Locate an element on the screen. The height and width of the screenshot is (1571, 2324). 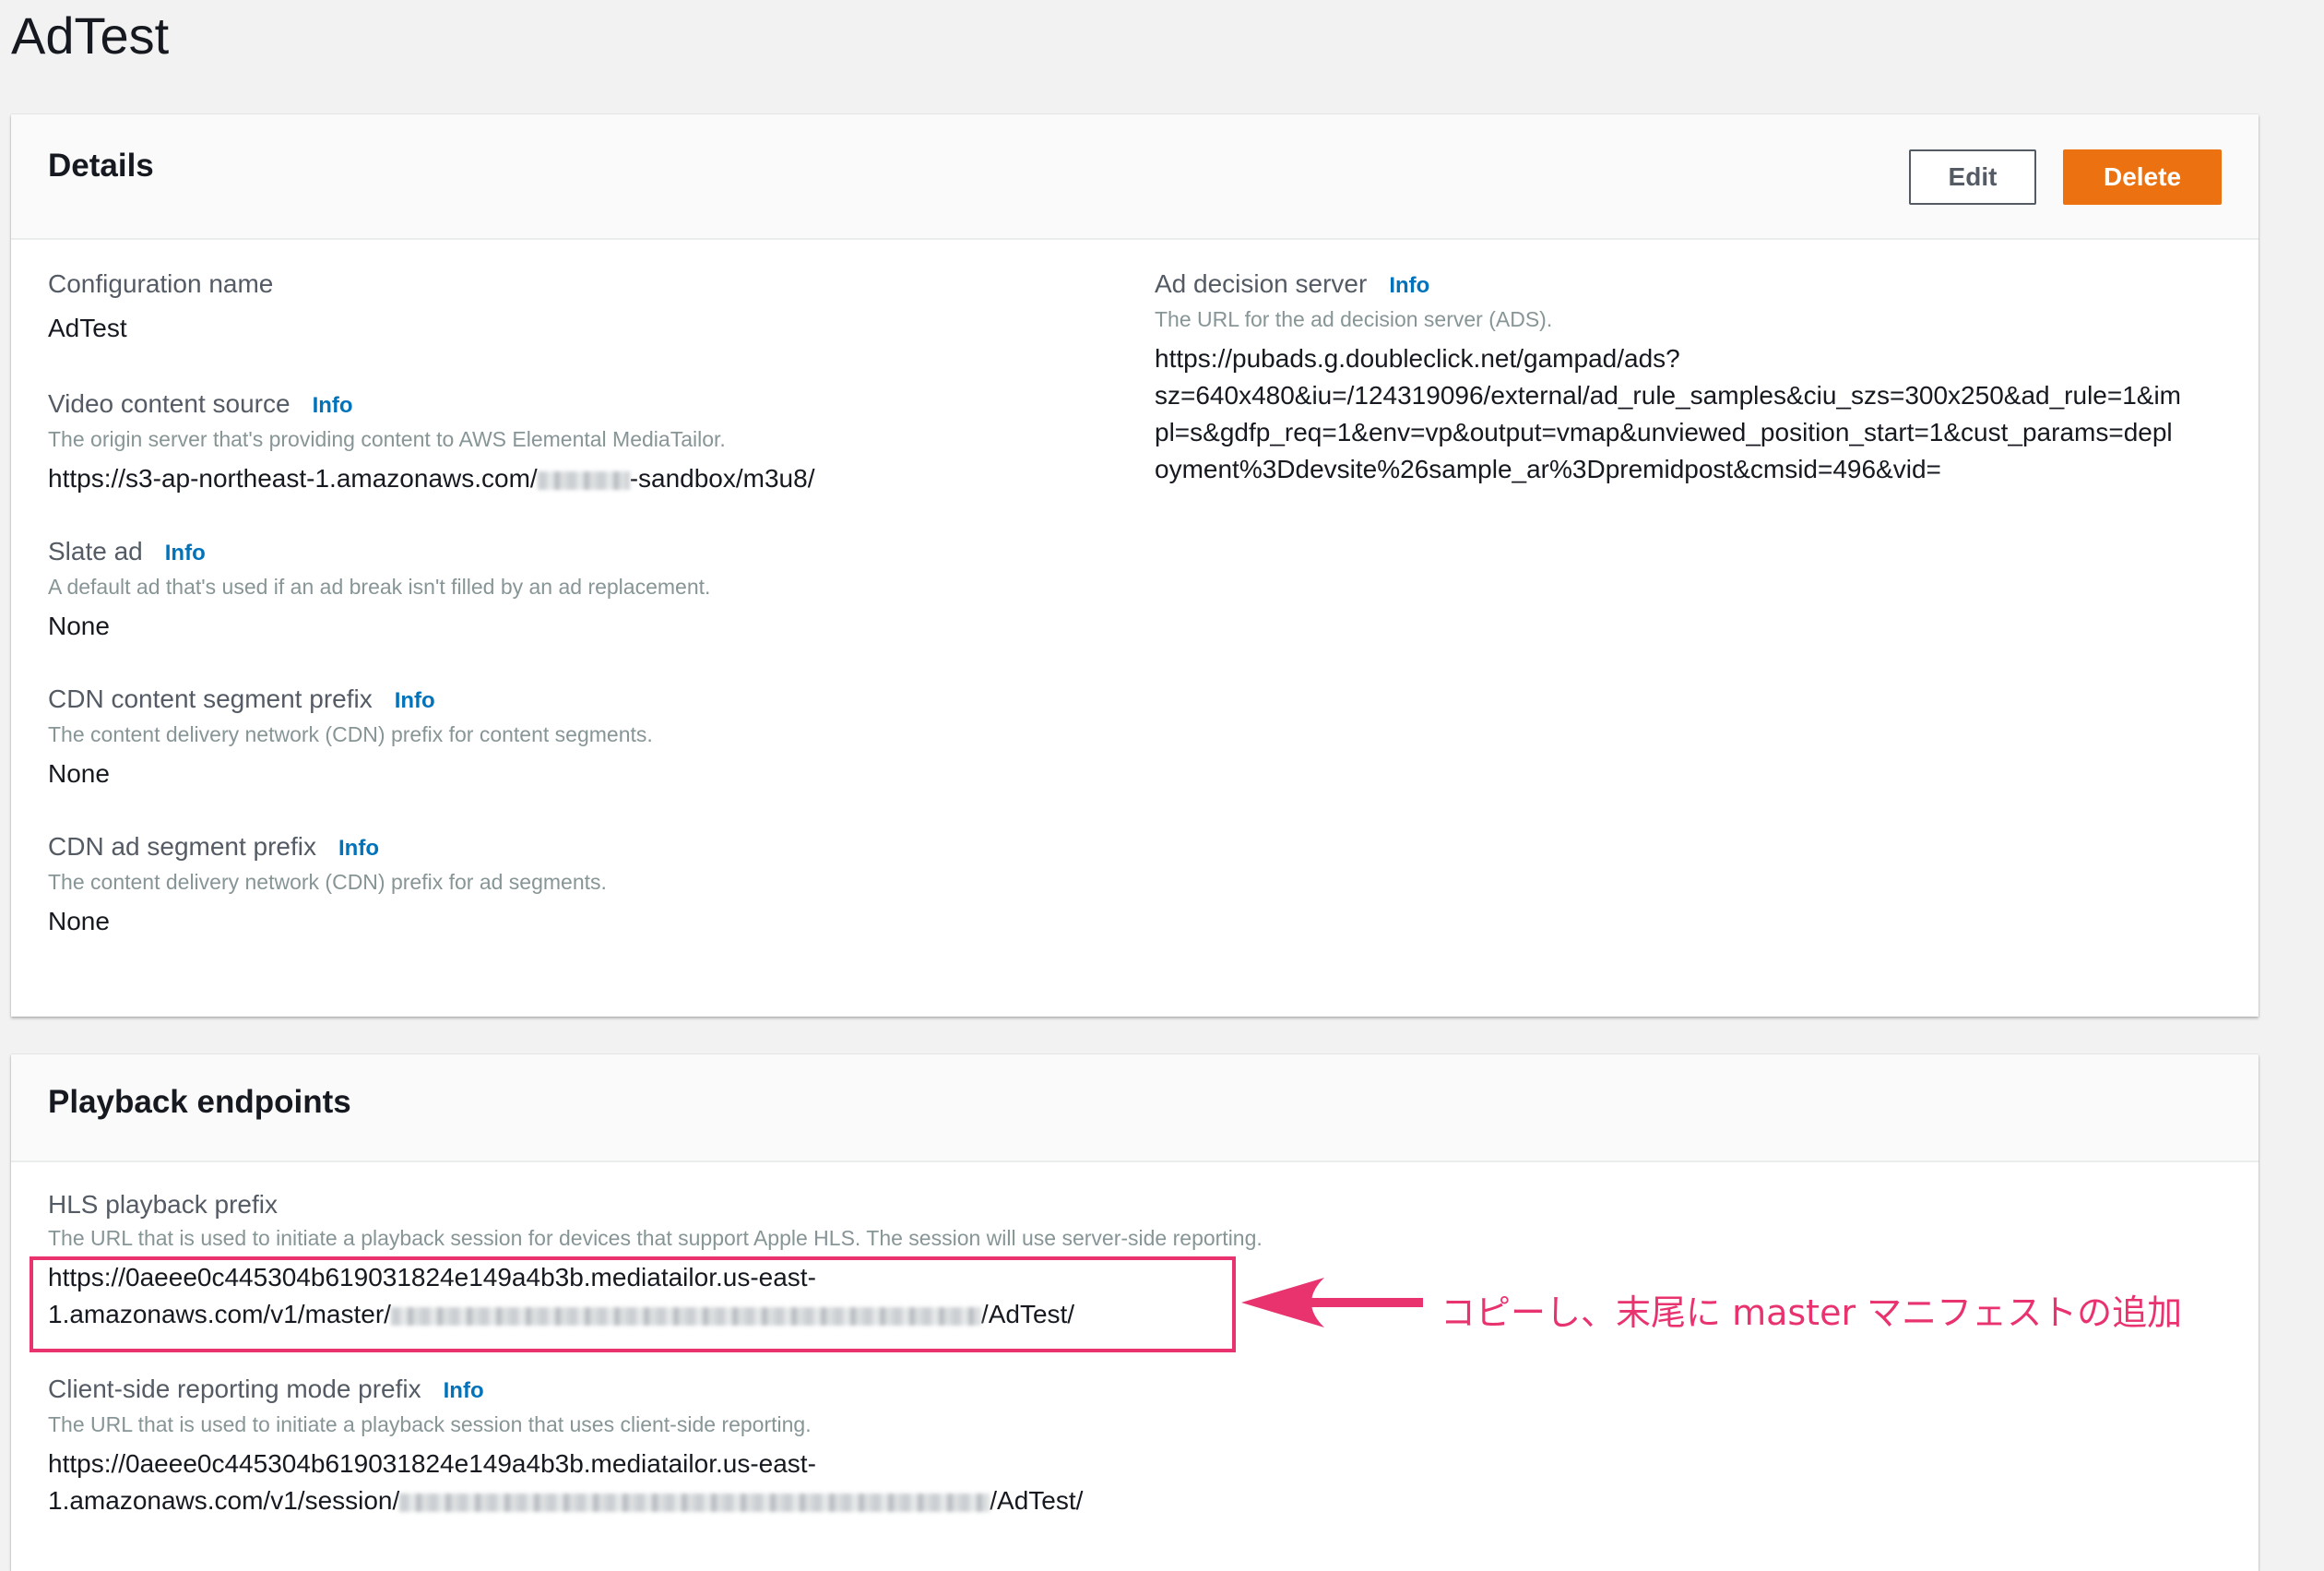
annotation-text: コピーし、末尾に master マニフェストの追加 is located at coordinates (1812, 1312).